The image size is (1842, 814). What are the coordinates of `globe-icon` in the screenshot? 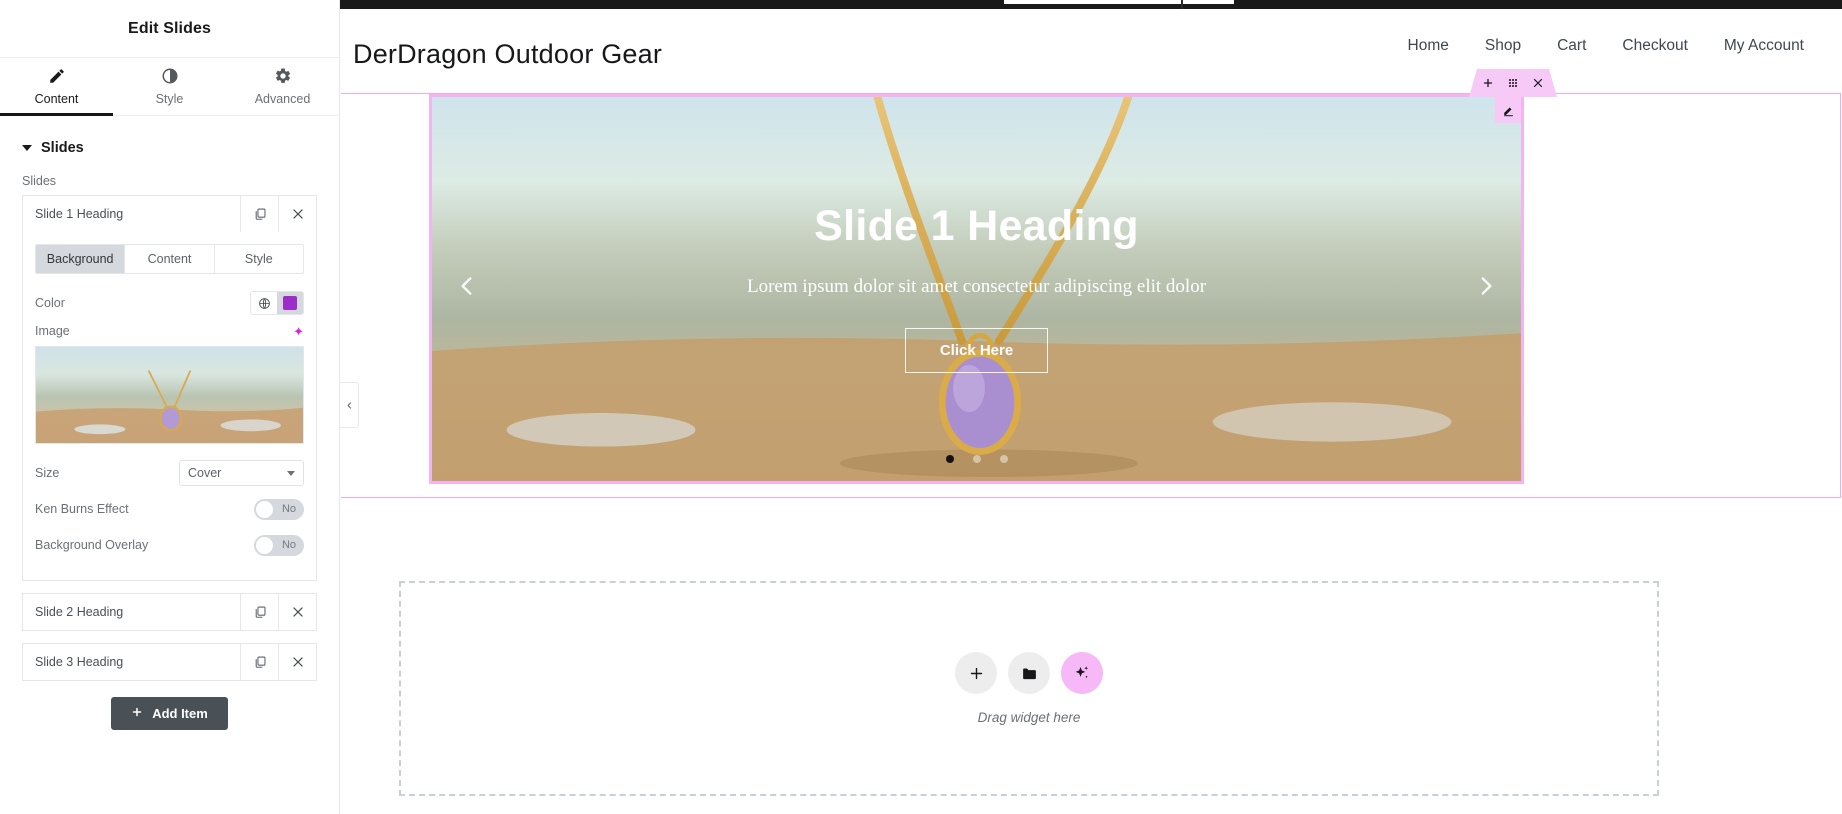 It's located at (264, 303).